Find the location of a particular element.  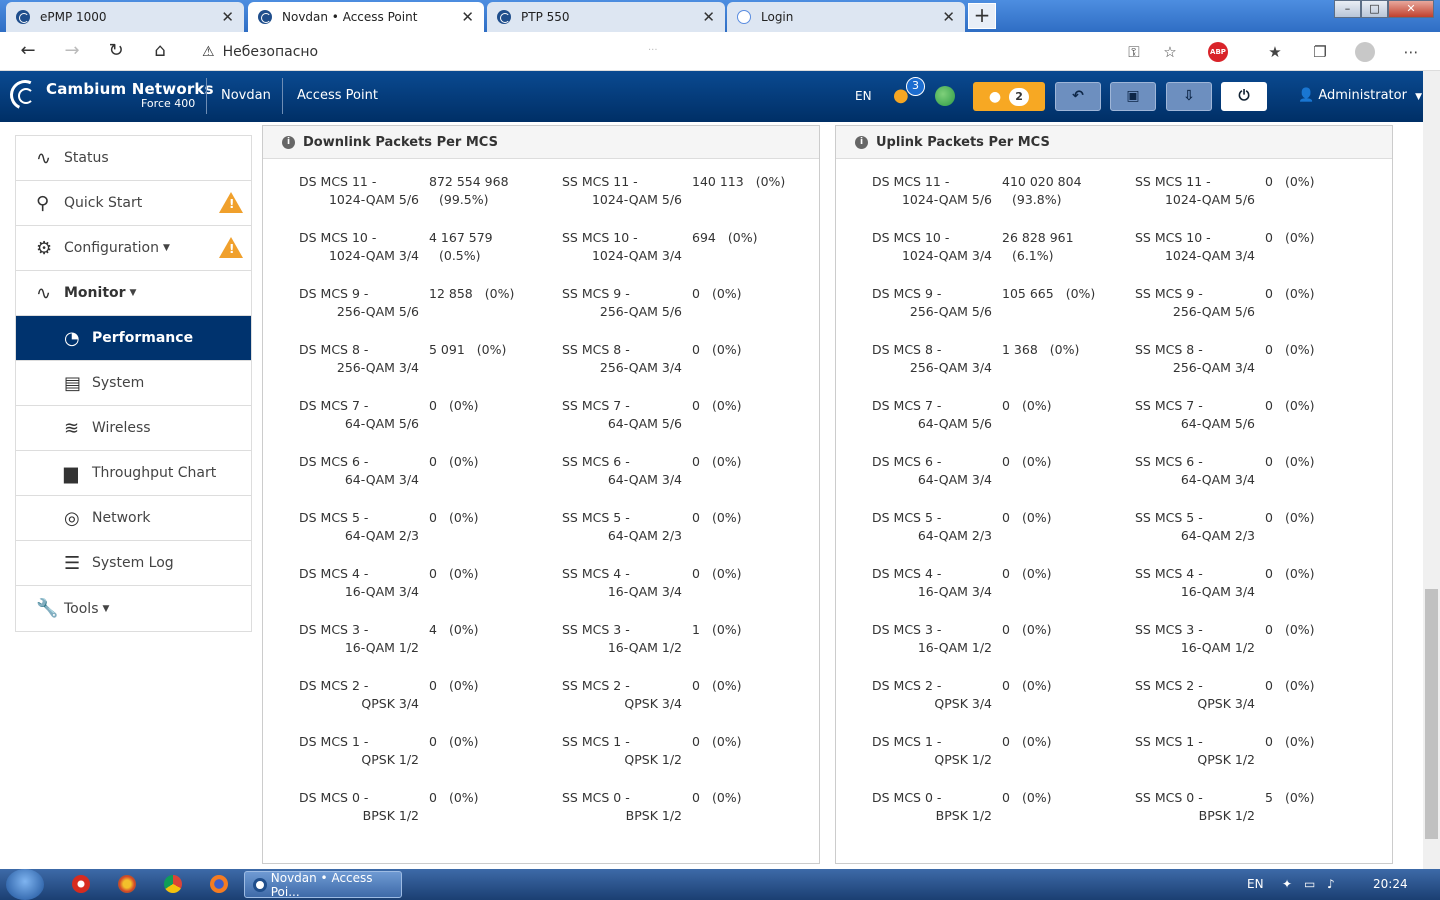

sidebar-item-quick-start: ⚲ Quick Start ! is located at coordinates (133, 203).